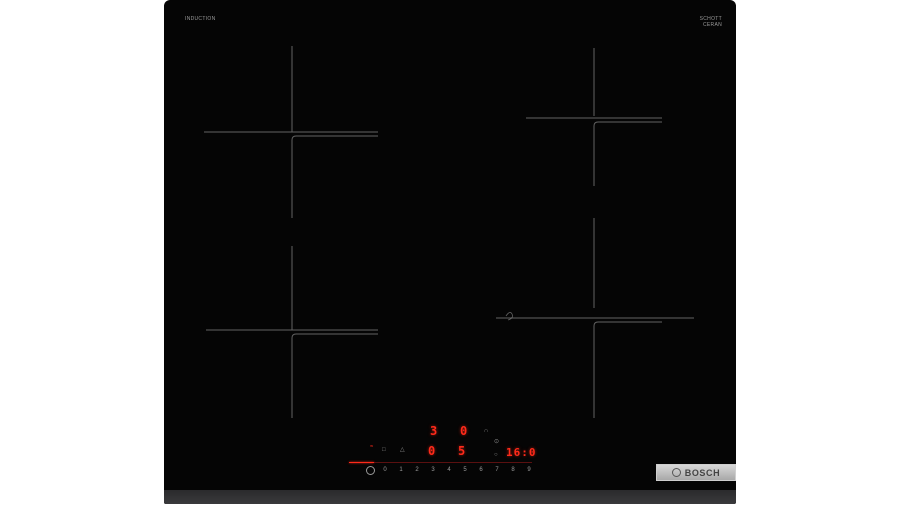  What do you see at coordinates (702, 472) in the screenshot?
I see `brand-name: BOSCH` at bounding box center [702, 472].